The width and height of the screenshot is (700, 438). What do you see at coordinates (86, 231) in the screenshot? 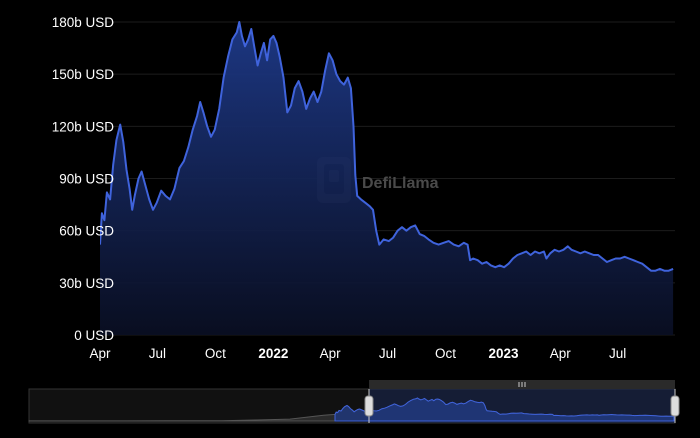
I see `y-tick-label: 60b USD` at bounding box center [86, 231].